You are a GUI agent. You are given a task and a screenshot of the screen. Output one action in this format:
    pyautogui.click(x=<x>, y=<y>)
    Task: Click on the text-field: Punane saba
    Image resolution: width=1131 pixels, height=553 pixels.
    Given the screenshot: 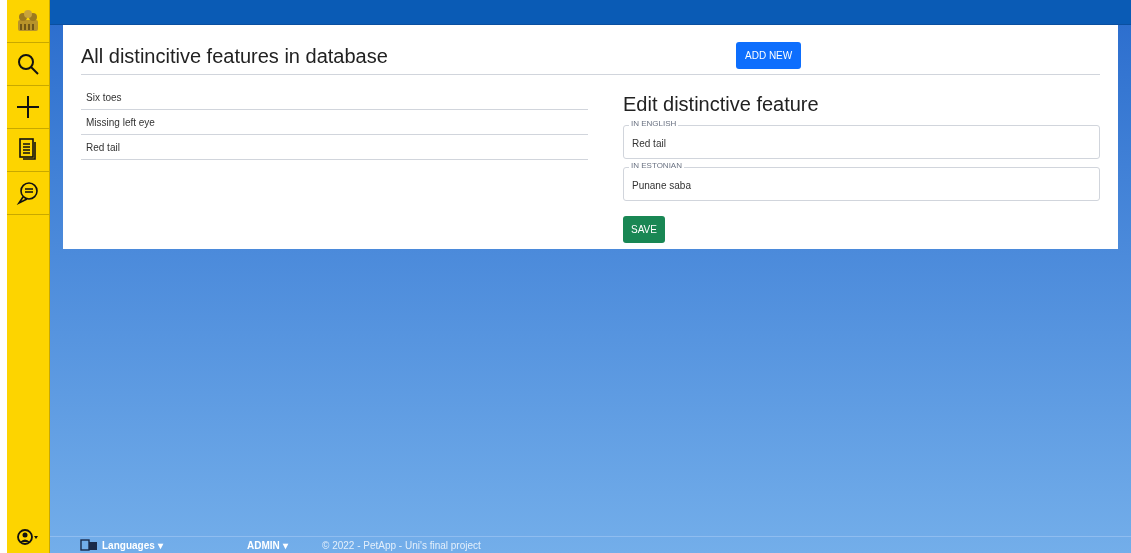 What is the action you would take?
    pyautogui.click(x=861, y=184)
    